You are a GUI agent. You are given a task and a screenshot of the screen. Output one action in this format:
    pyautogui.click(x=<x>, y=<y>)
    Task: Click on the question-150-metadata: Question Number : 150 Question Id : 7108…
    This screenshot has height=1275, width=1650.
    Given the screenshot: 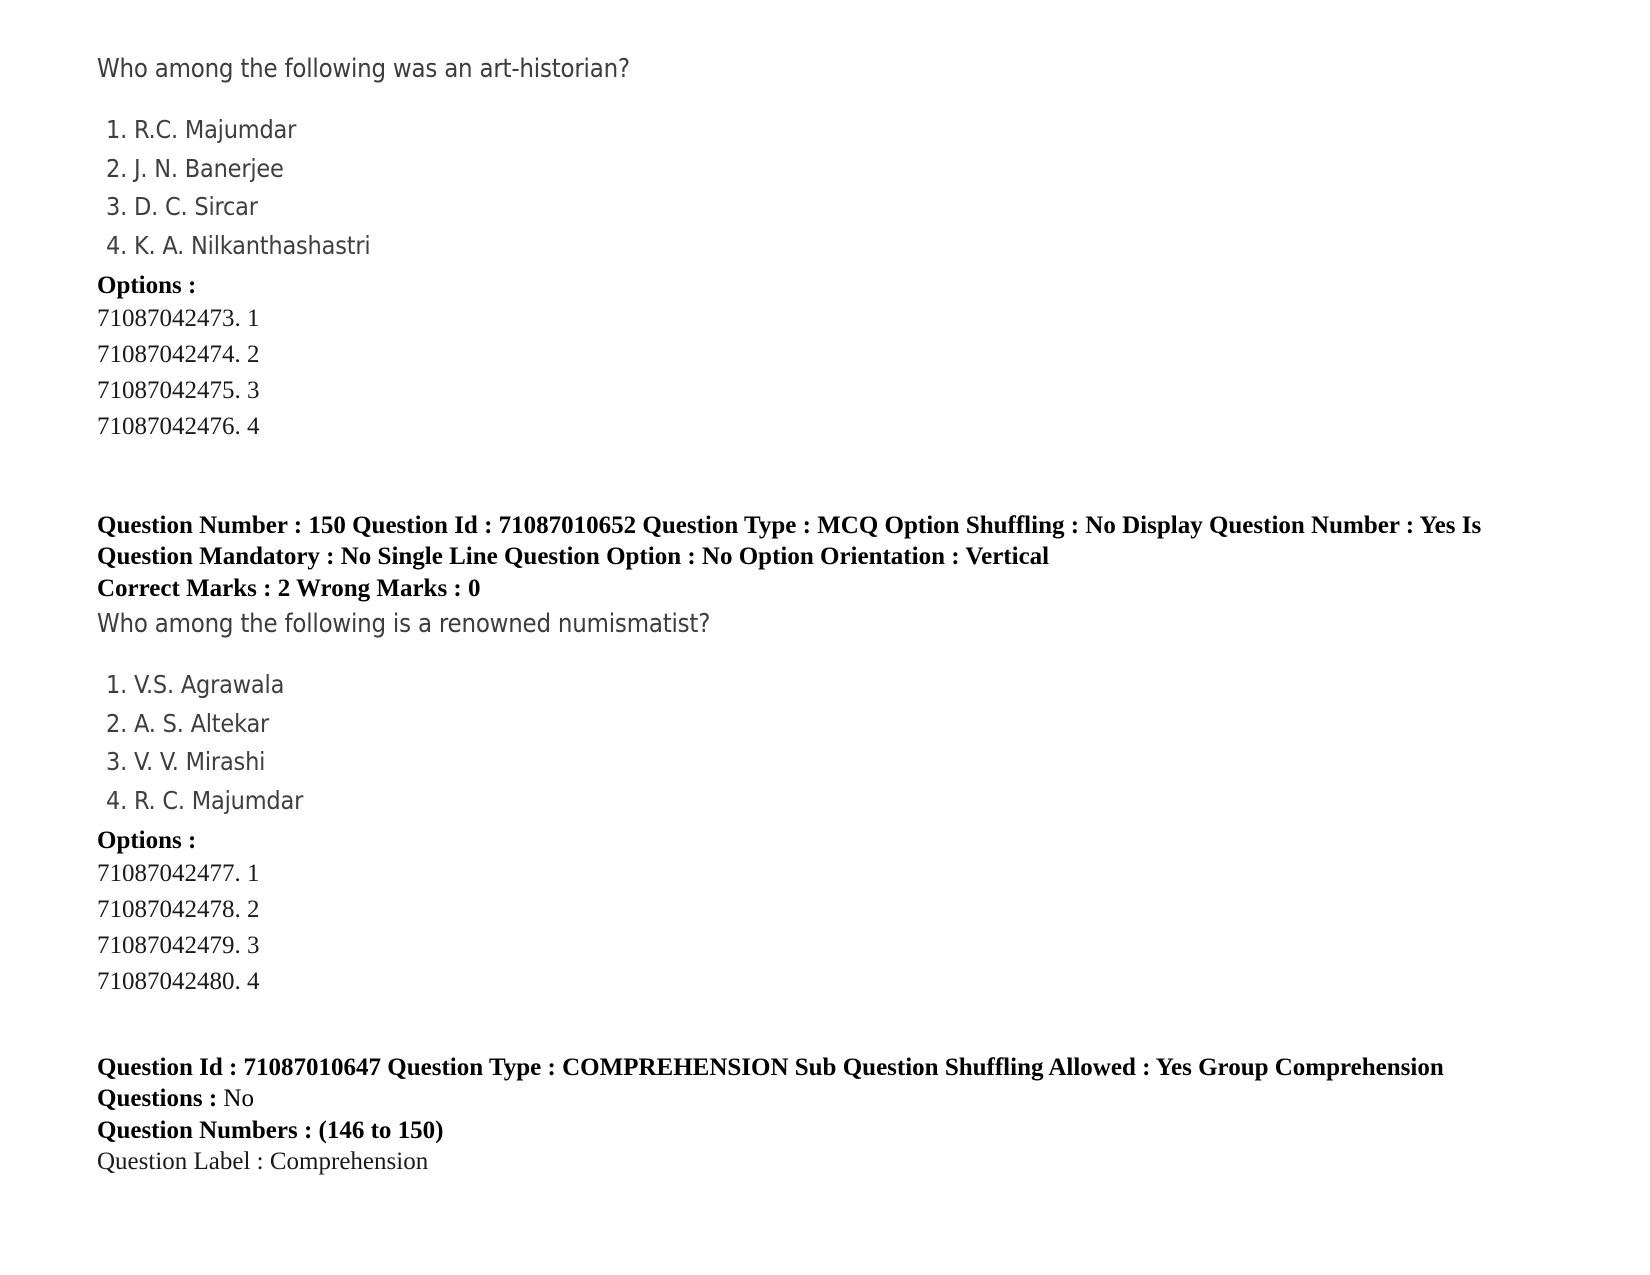 What is the action you would take?
    pyautogui.click(x=817, y=557)
    